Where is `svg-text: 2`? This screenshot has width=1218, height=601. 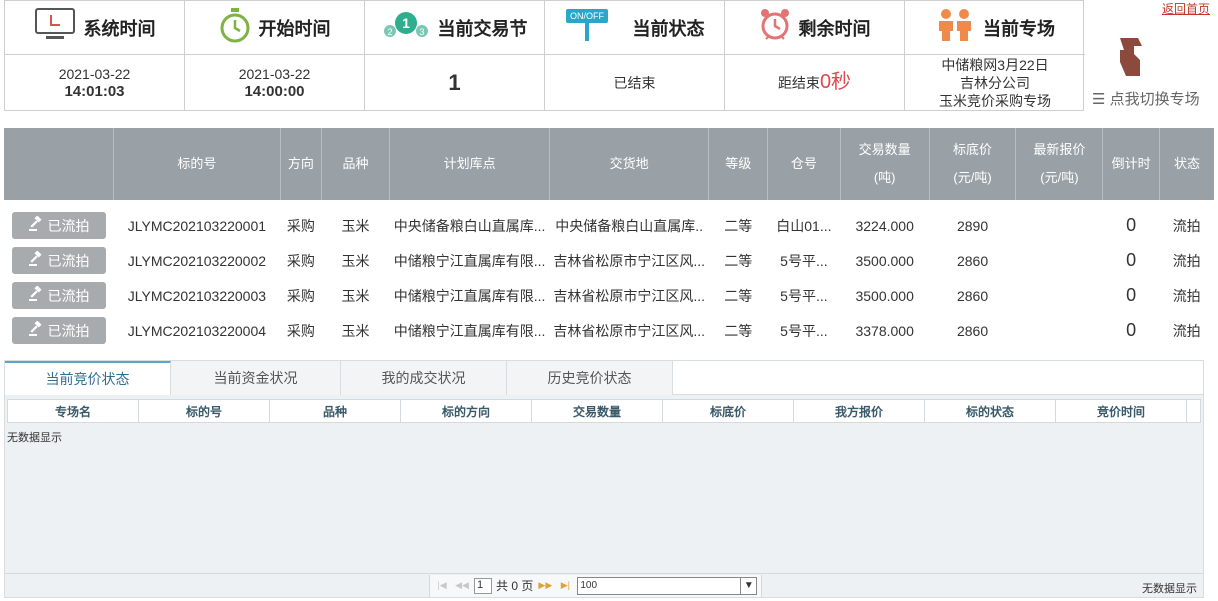 svg-text: 2 is located at coordinates (389, 32).